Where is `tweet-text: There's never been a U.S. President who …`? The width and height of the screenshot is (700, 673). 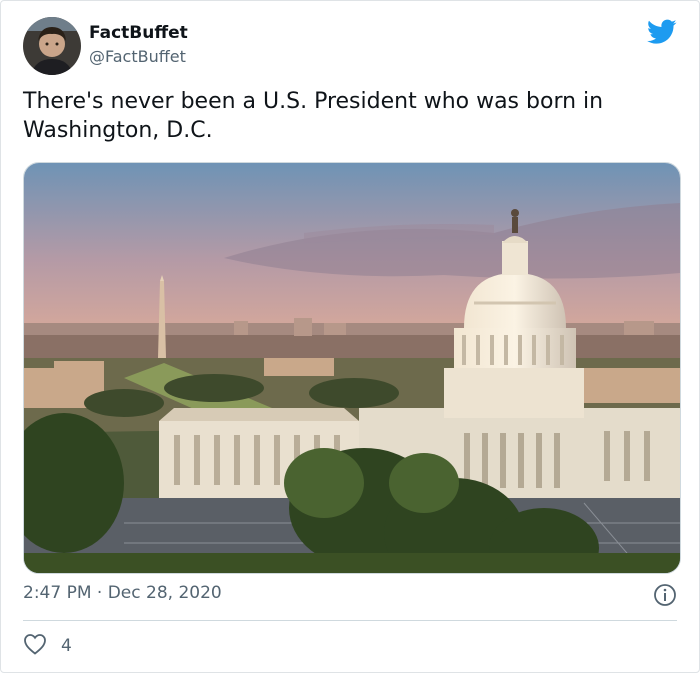
tweet-text: There's never been a U.S. President who … is located at coordinates (313, 116).